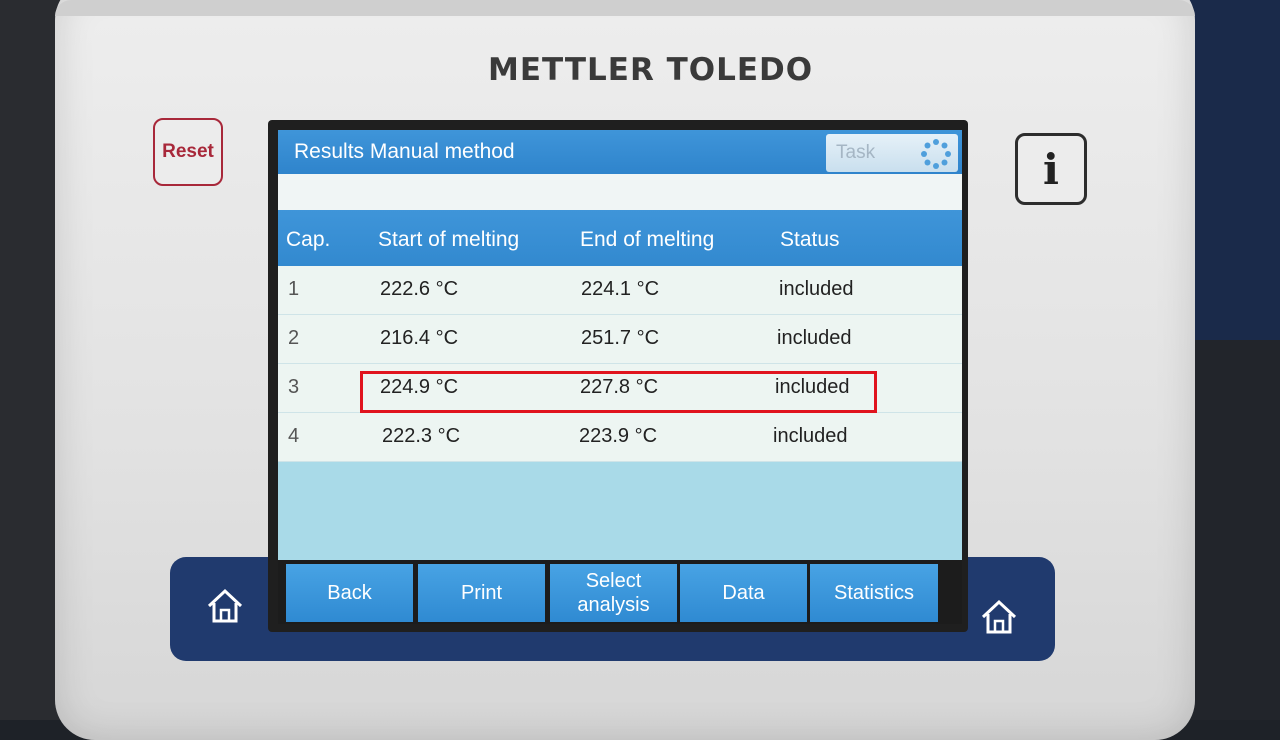 Image resolution: width=1280 pixels, height=740 pixels. I want to click on statistics-button: Statistics, so click(874, 593).